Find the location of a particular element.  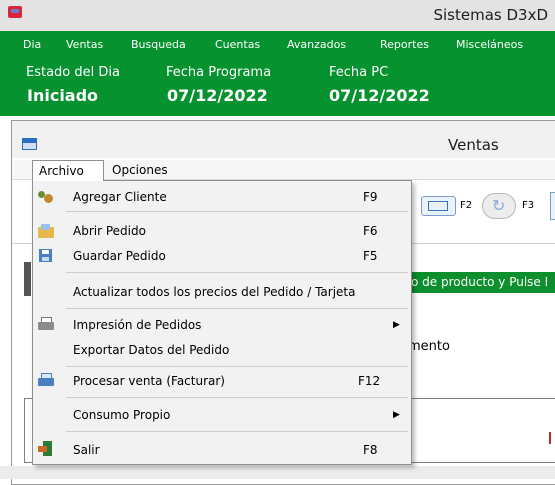

process-printer-icon is located at coordinates (46, 380).